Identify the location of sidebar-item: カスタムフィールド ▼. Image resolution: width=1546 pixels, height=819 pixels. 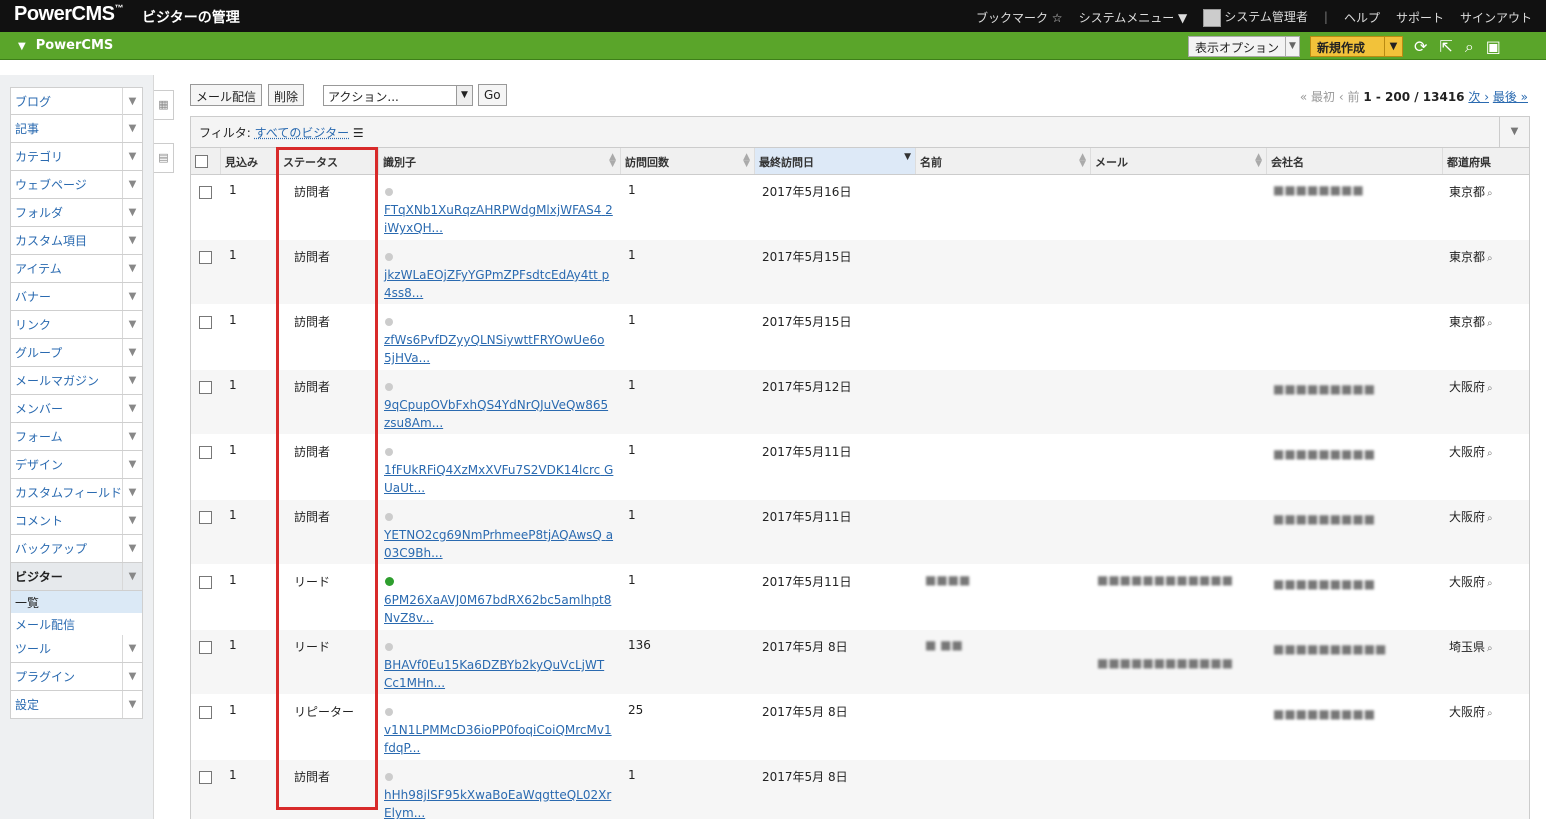
(76, 493).